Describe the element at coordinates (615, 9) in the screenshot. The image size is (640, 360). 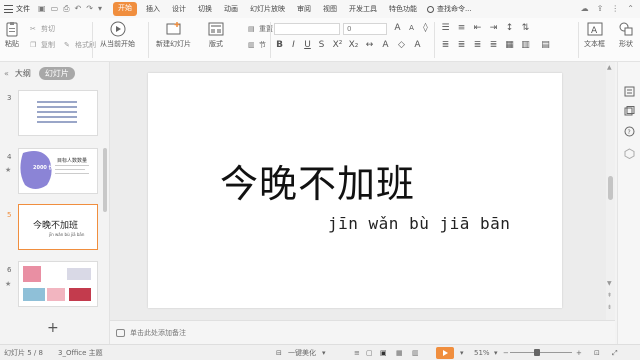
I see `more-icon: ⋮` at that location.